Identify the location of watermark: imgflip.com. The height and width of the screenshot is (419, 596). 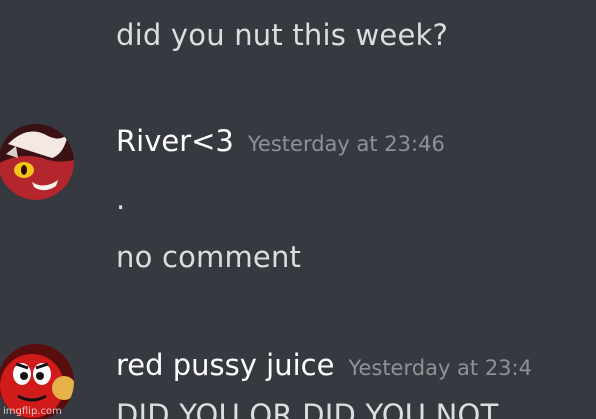
(32, 411).